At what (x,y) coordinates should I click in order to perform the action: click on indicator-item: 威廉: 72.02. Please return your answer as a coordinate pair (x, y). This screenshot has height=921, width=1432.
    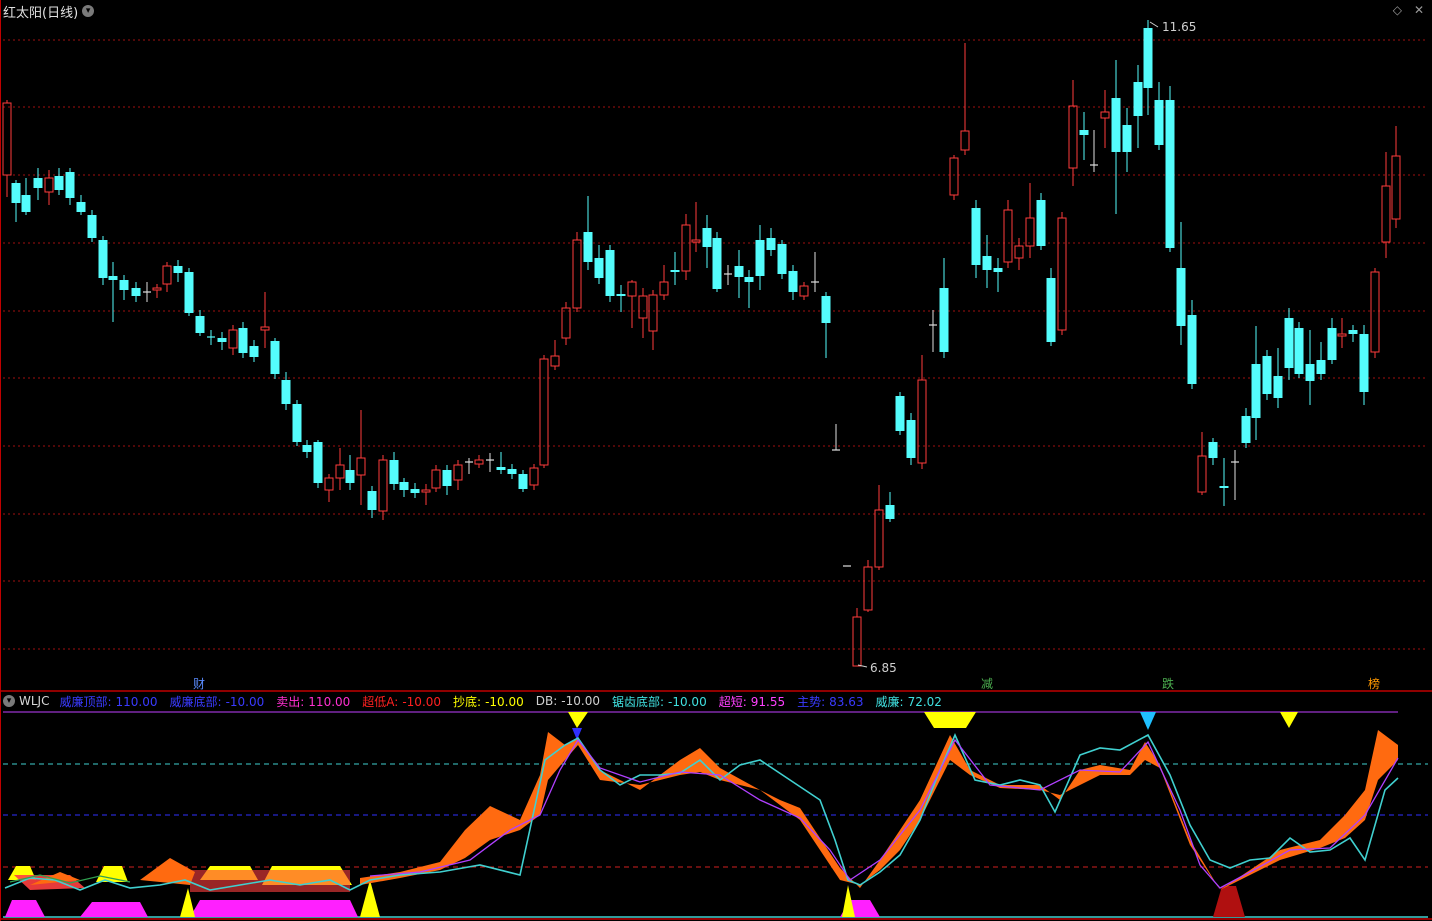
    Looking at the image, I should click on (911, 701).